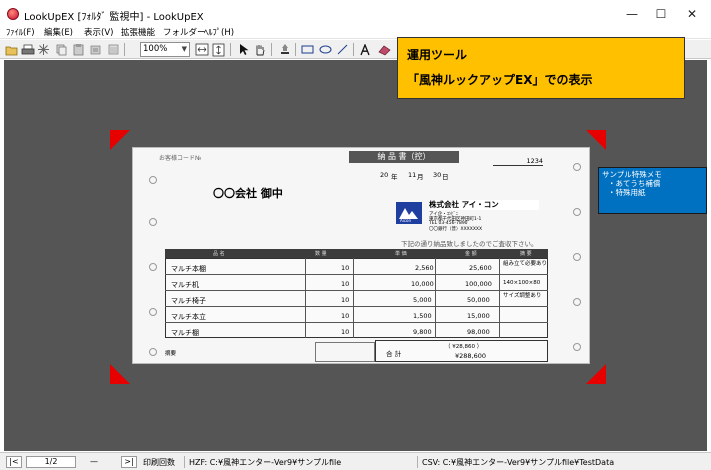 Image resolution: width=711 pixels, height=470 pixels. Describe the element at coordinates (129, 462) in the screenshot. I see `last-page-button: >|` at that location.